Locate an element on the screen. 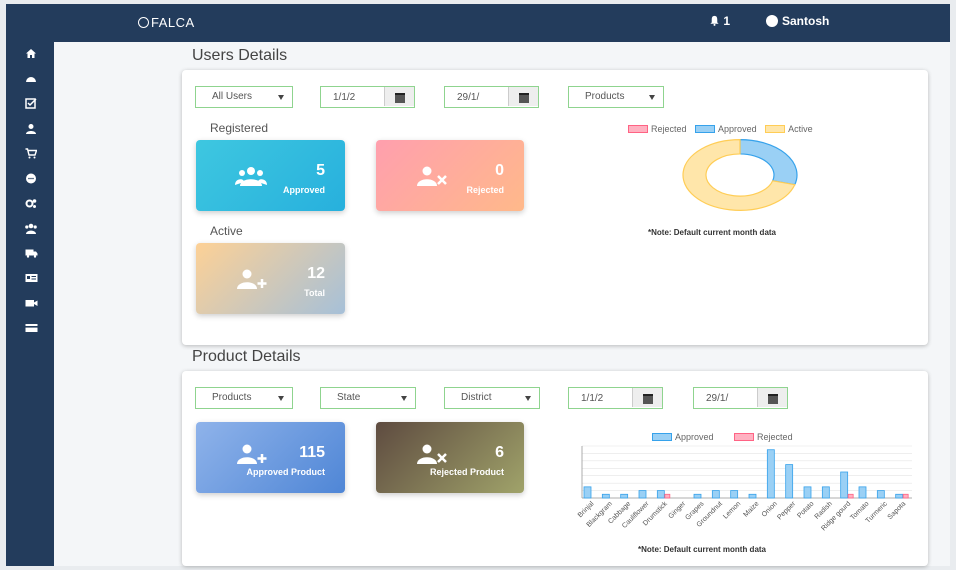 The image size is (956, 570). district-select: District is located at coordinates (492, 398).